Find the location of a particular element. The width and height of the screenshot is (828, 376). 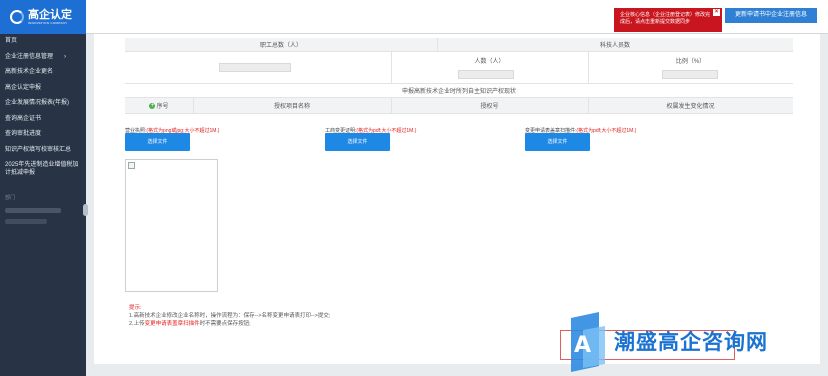

collapse-handle is located at coordinates (85, 210).